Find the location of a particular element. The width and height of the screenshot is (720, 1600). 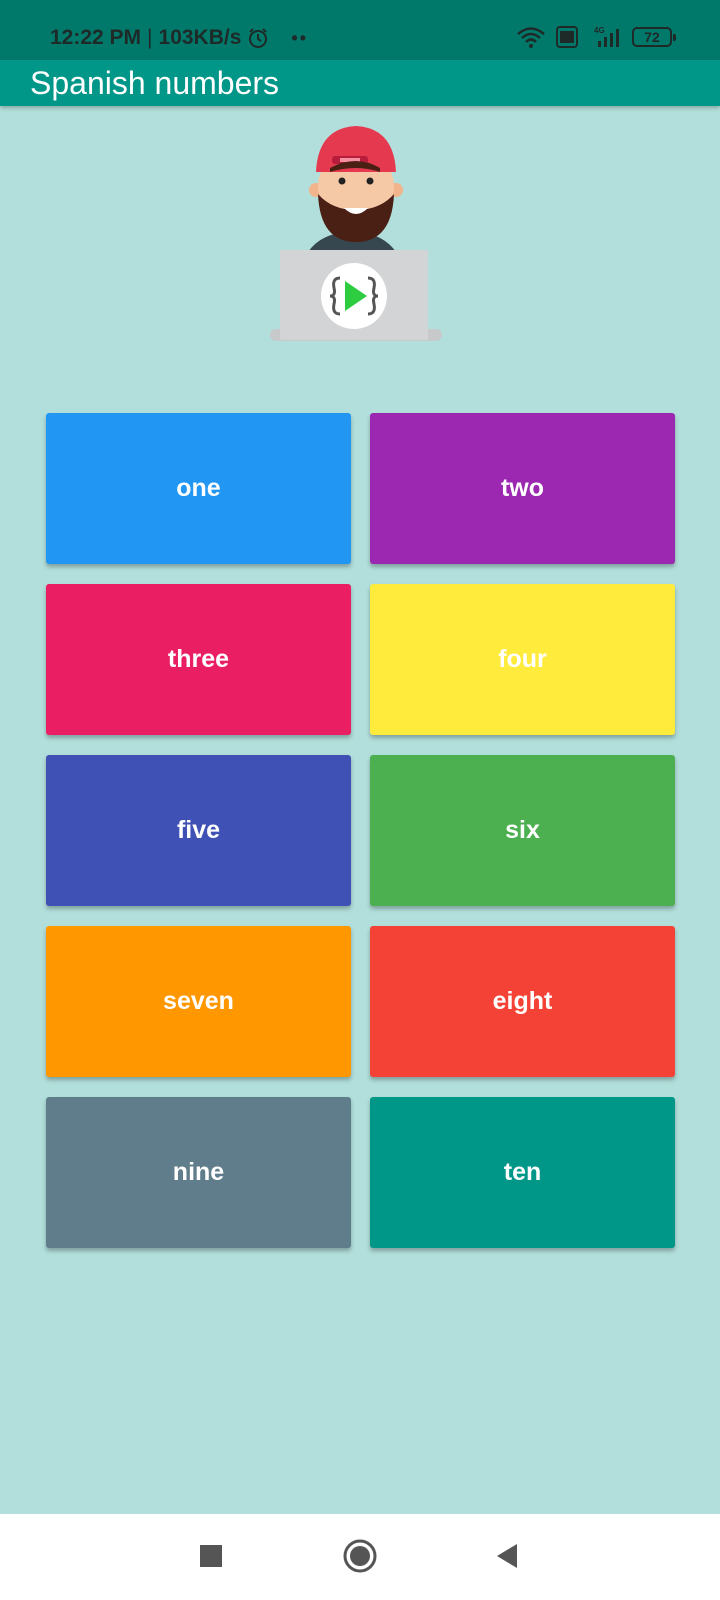

navigation-bar is located at coordinates (360, 1557).